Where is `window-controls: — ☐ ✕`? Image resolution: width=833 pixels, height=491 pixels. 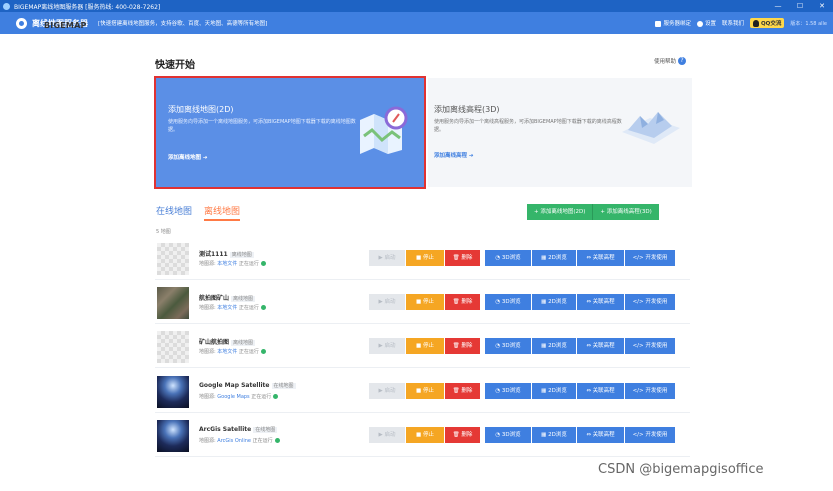 window-controls: — ☐ ✕ is located at coordinates (800, 6).